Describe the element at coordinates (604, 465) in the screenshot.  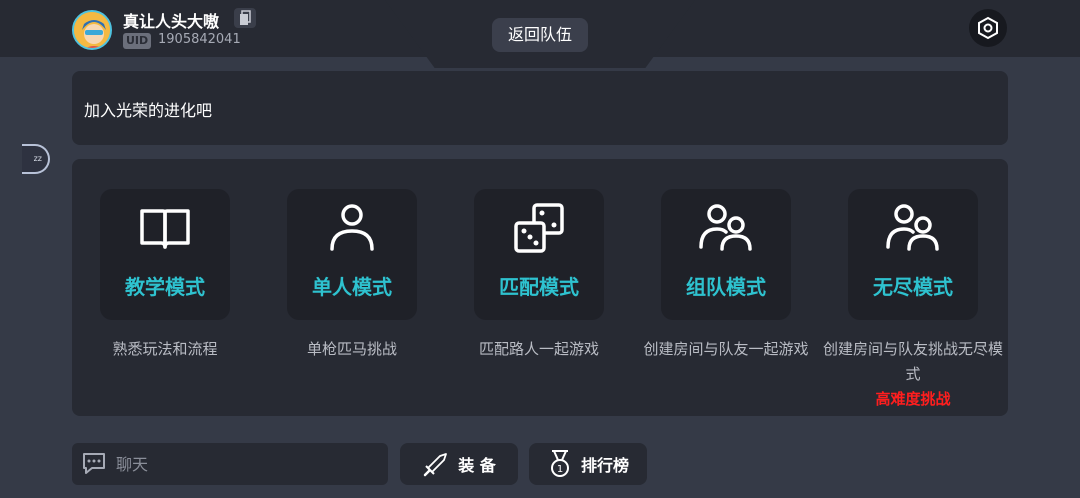
I see `leaderboard-label: 排行榜` at that location.